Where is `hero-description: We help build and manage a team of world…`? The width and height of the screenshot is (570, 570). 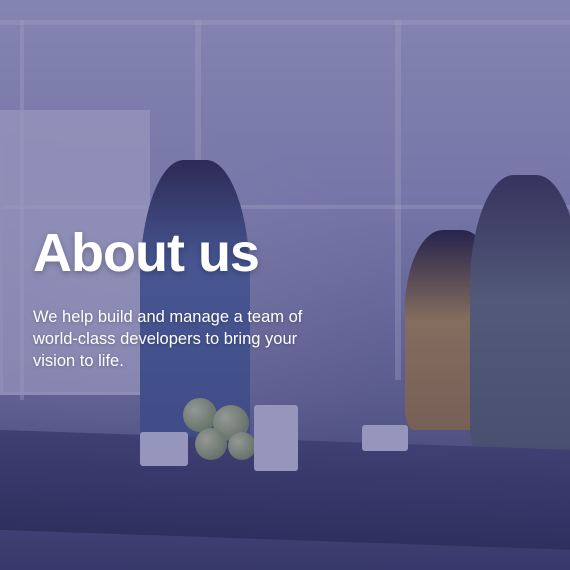
hero-description: We help build and manage a team of world… is located at coordinates (168, 339).